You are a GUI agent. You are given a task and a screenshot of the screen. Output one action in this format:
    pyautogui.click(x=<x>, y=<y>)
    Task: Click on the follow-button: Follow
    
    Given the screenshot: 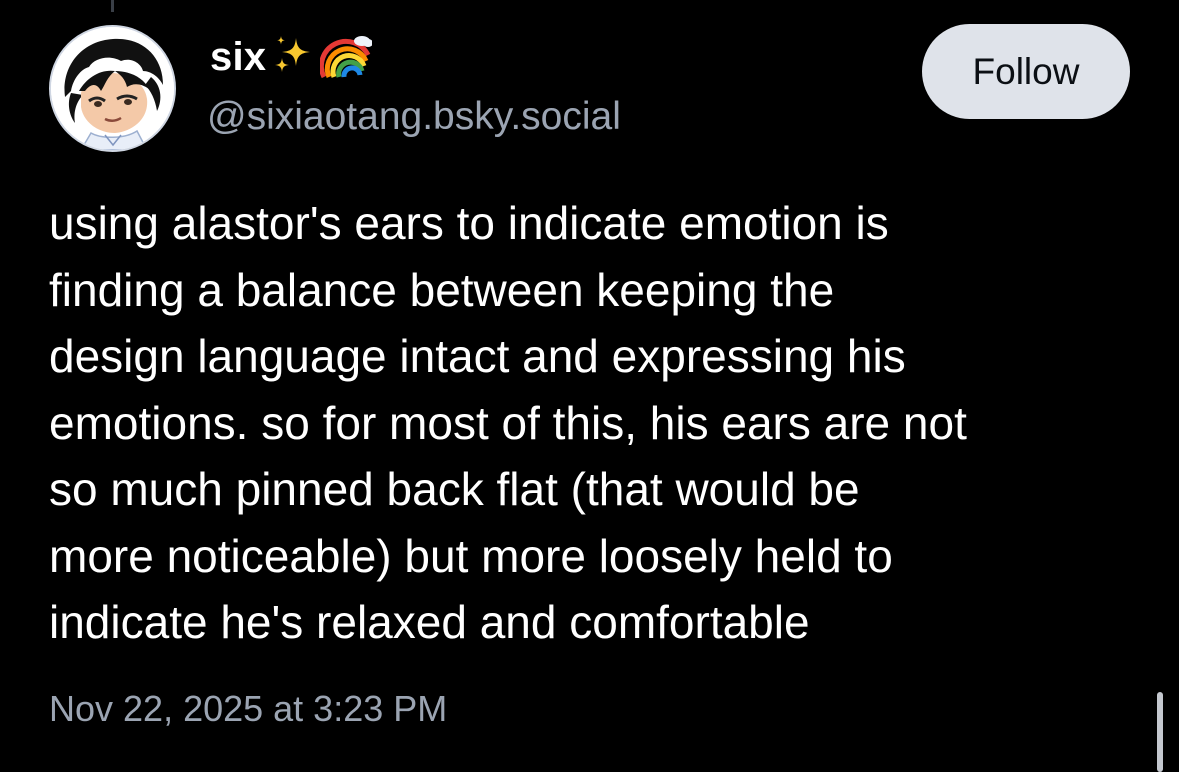 What is the action you would take?
    pyautogui.click(x=1026, y=71)
    